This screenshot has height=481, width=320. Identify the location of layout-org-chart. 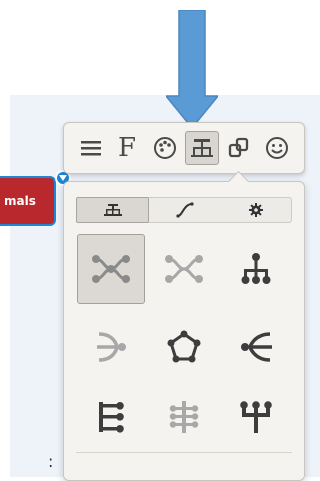
(256, 269).